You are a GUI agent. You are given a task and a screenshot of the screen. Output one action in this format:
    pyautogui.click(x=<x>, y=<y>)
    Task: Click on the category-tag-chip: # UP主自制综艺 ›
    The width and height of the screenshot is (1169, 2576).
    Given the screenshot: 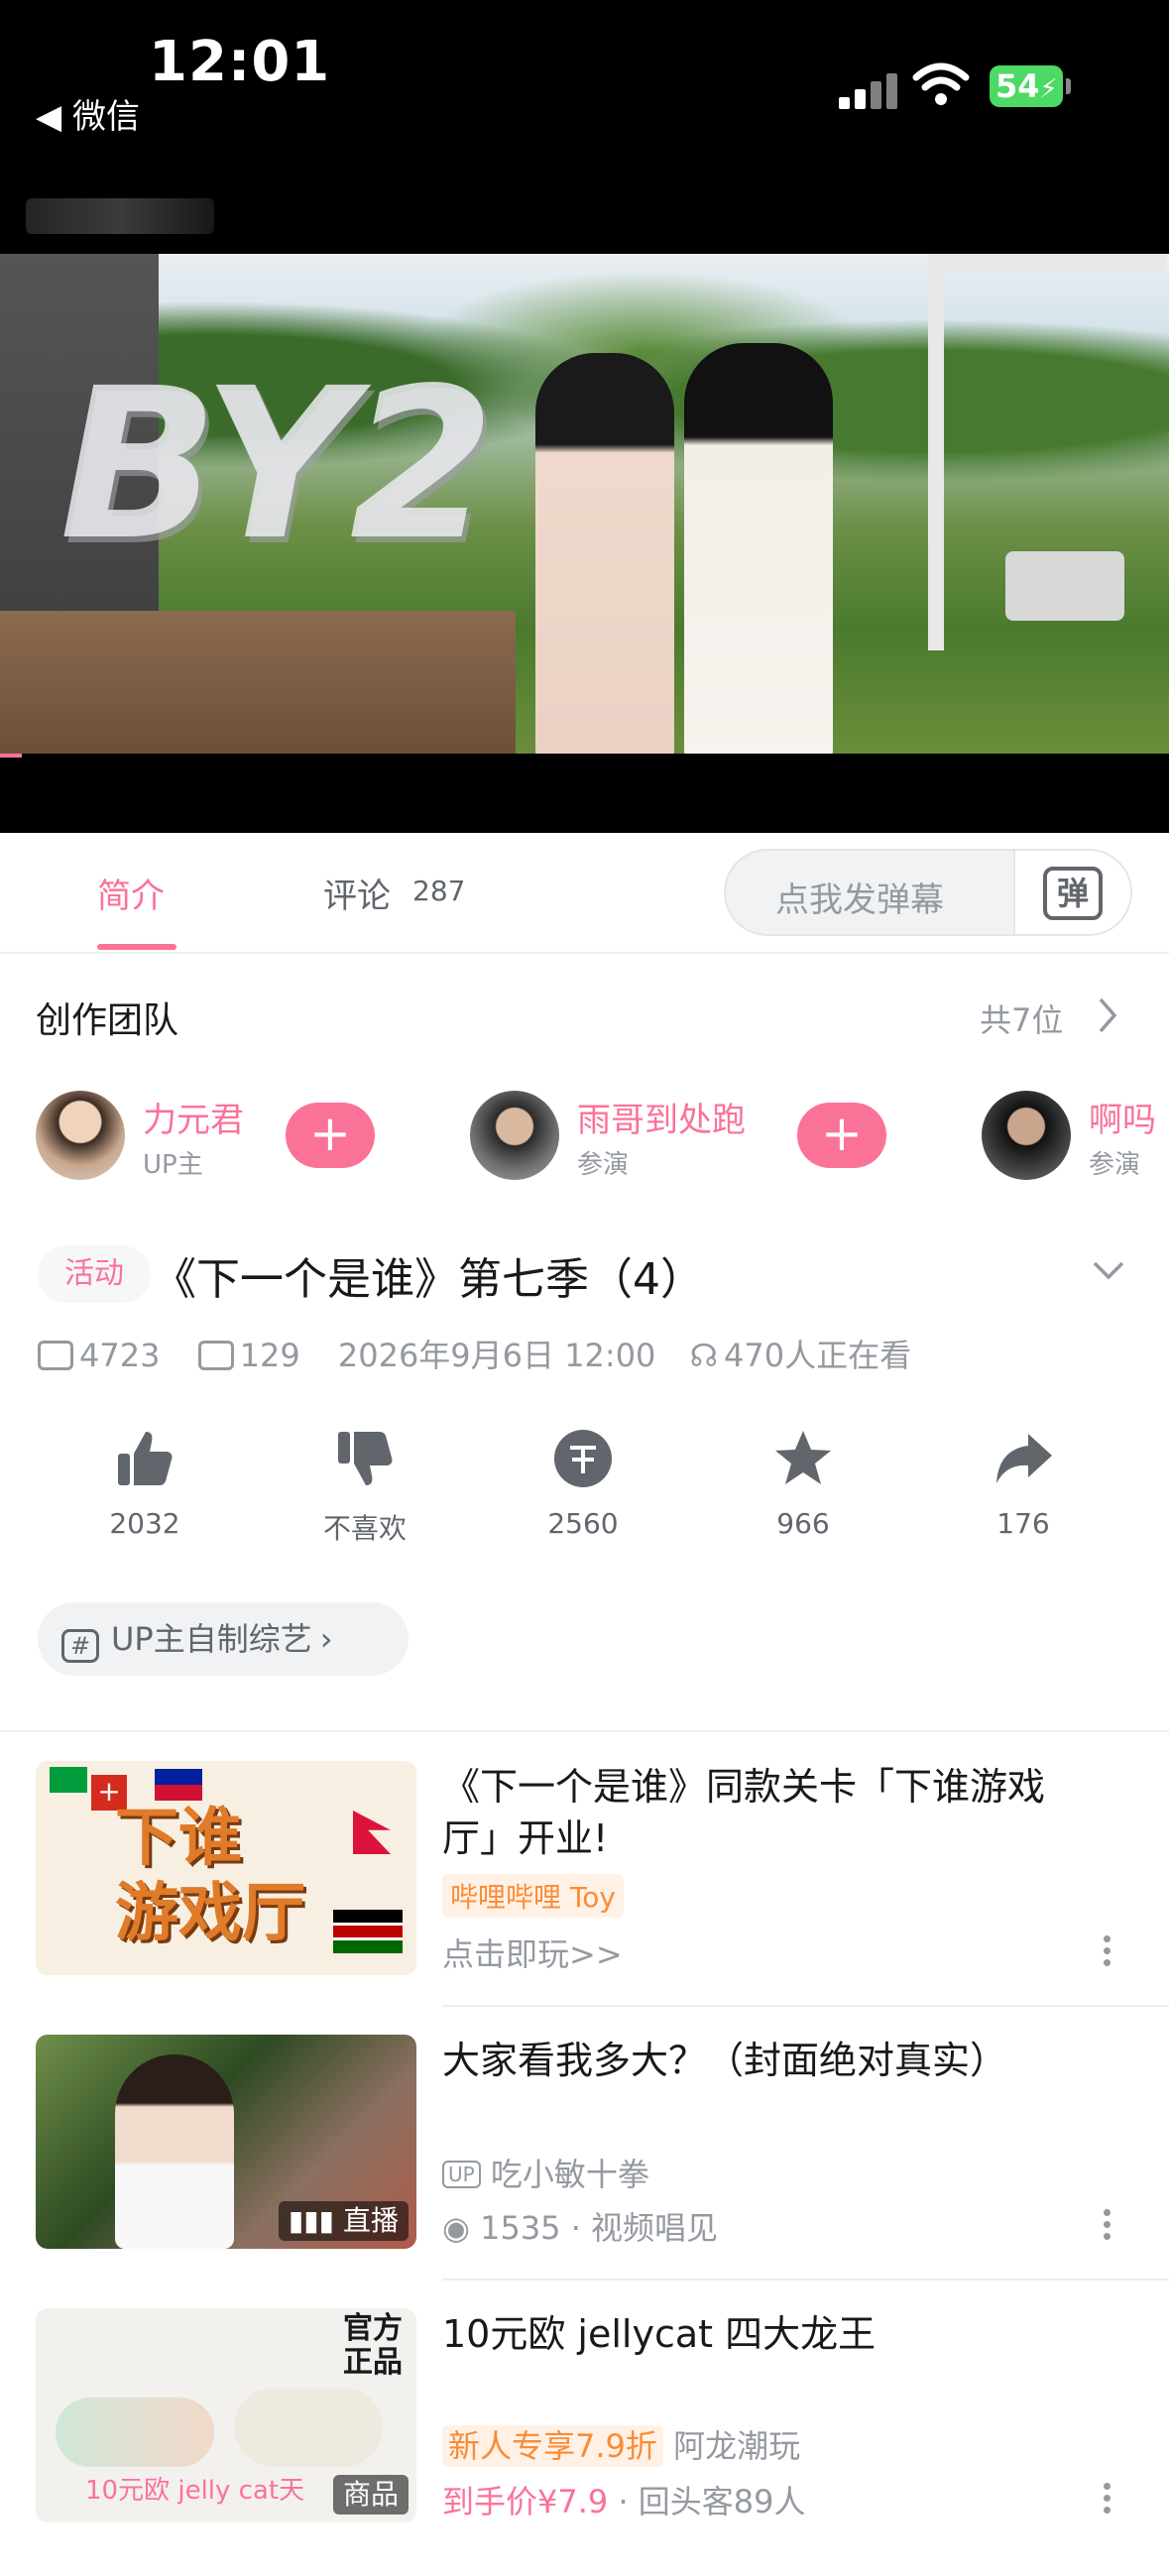 What is the action you would take?
    pyautogui.click(x=223, y=1639)
    